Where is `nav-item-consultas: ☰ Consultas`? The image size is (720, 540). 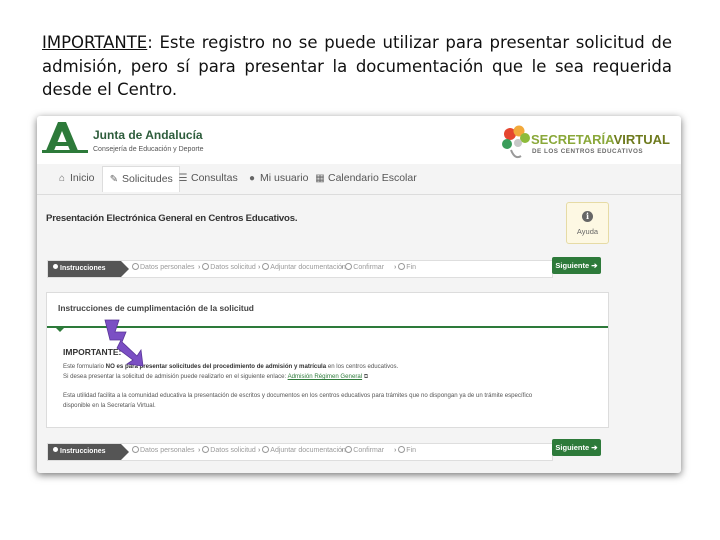
nav-item-consultas: ☰ Consultas is located at coordinates (208, 178).